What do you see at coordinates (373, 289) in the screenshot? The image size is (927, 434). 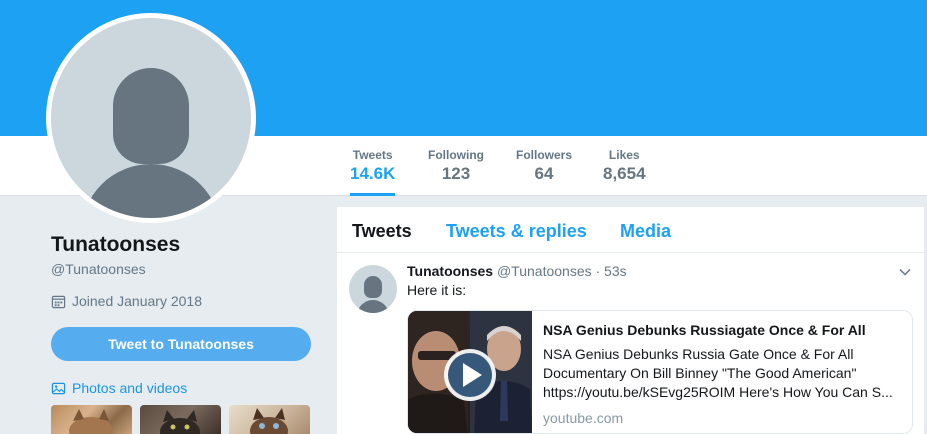 I see `tweet-avatar` at bounding box center [373, 289].